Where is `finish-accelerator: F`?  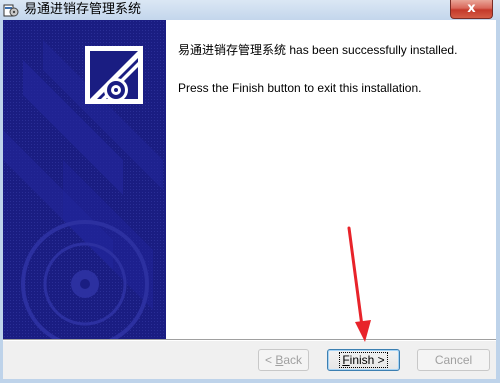
finish-accelerator: F is located at coordinates (346, 360).